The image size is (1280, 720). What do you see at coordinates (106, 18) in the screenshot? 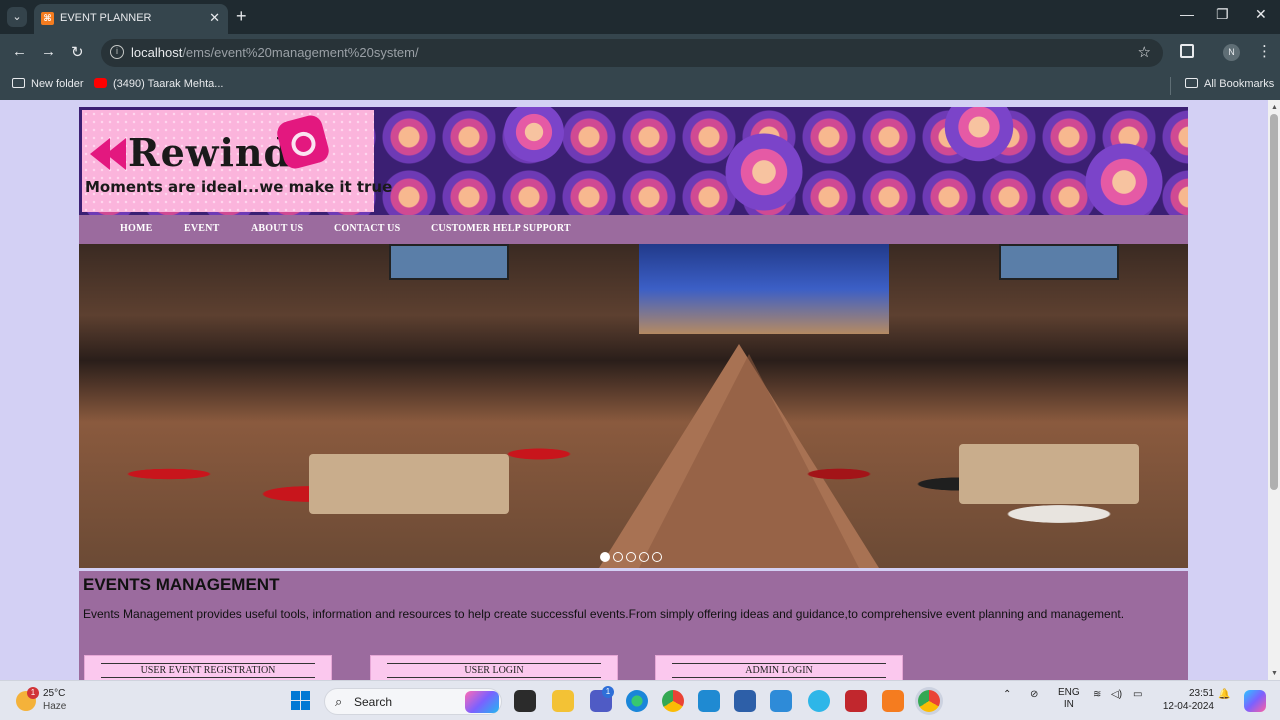
I see `tab-title: EVENT PLANNER` at bounding box center [106, 18].